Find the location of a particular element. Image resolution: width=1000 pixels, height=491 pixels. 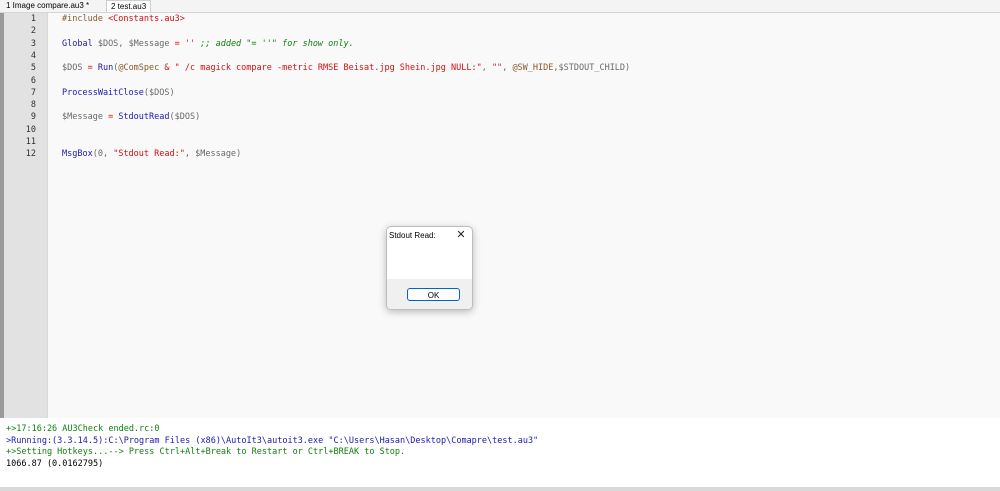

code-token: & is located at coordinates (167, 68).